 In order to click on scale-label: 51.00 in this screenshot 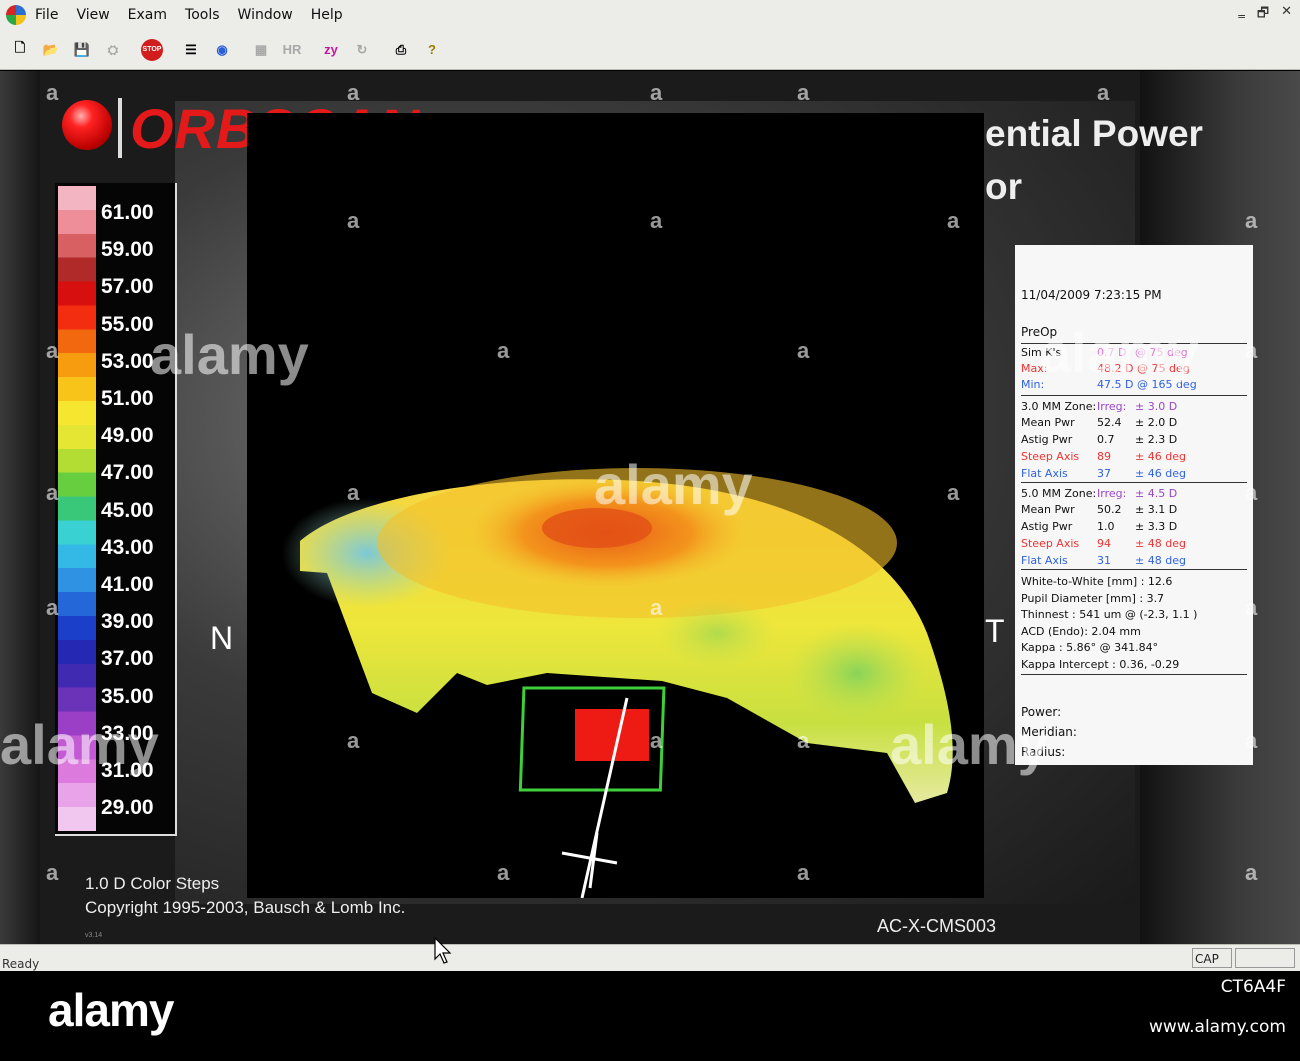, I will do `click(127, 398)`.